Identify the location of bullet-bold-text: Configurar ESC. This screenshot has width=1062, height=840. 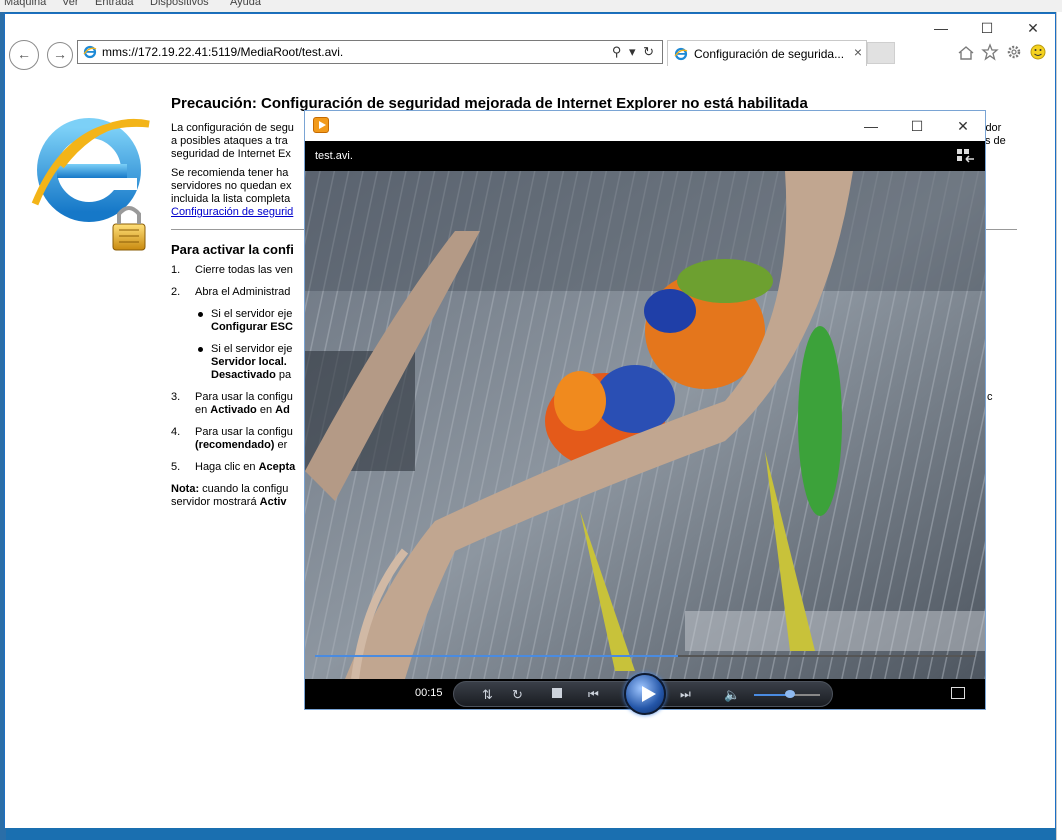
(252, 327).